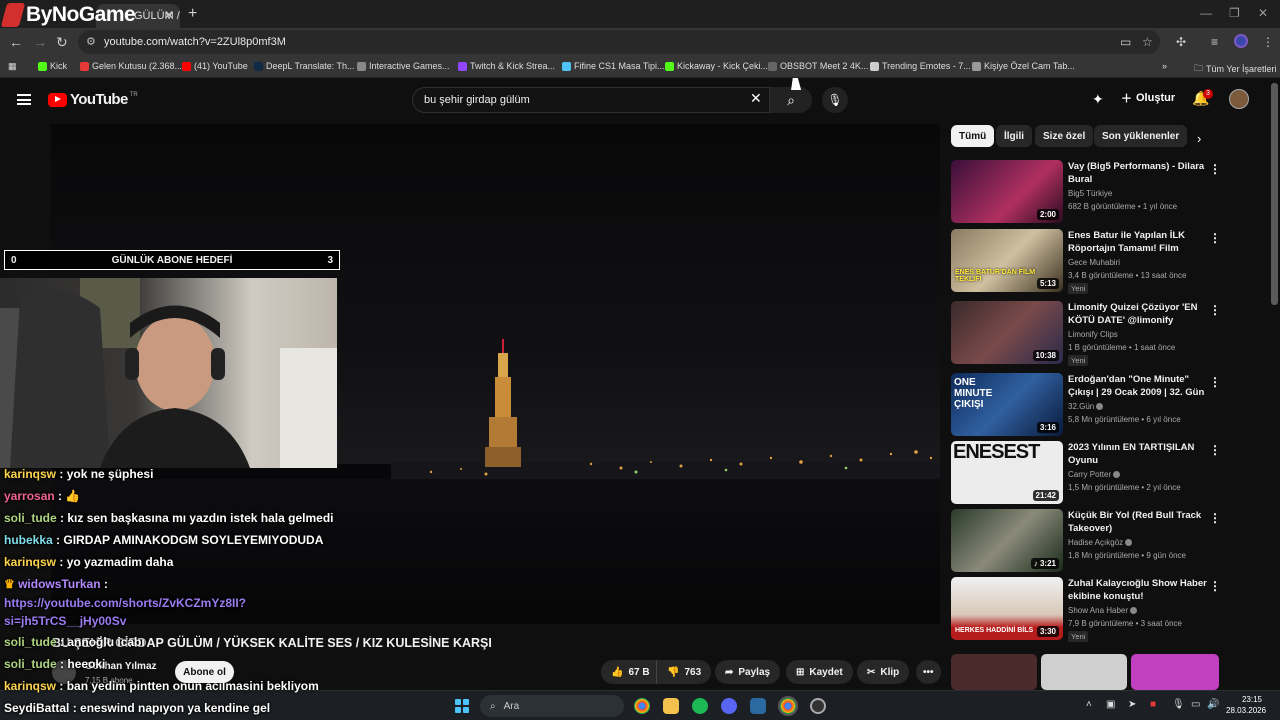 Image resolution: width=1280 pixels, height=720 pixels. I want to click on browser-profile-avatar, so click(1241, 41).